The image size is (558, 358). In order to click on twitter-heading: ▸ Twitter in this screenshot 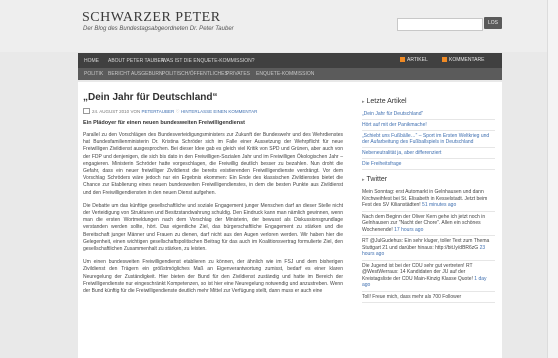, I will do `click(428, 179)`.